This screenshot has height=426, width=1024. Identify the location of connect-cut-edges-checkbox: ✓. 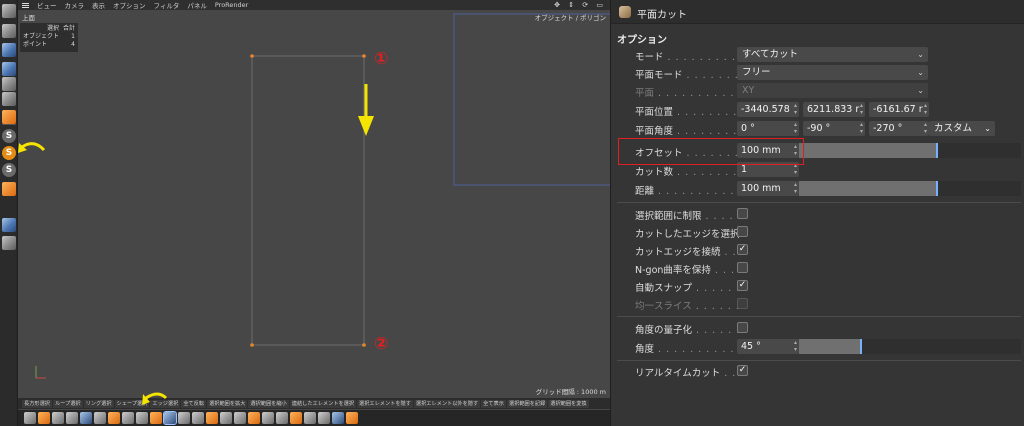
(742, 249).